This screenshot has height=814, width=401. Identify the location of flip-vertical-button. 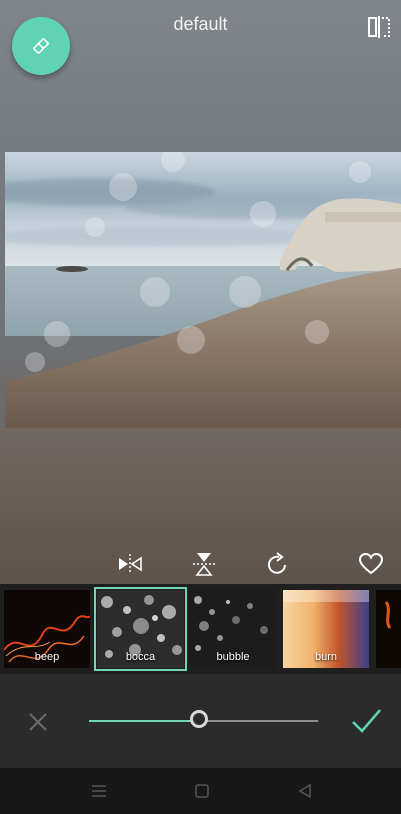
(204, 564).